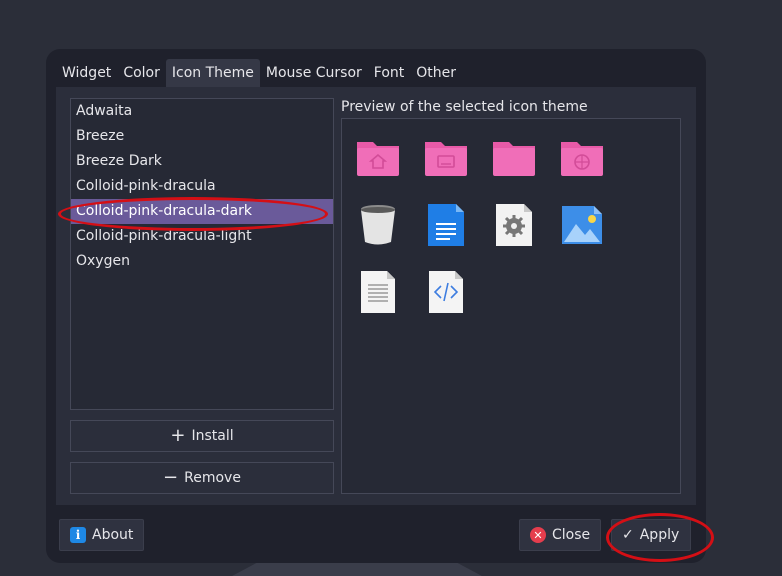 The image size is (782, 576). I want to click on text-document-icon, so click(446, 225).